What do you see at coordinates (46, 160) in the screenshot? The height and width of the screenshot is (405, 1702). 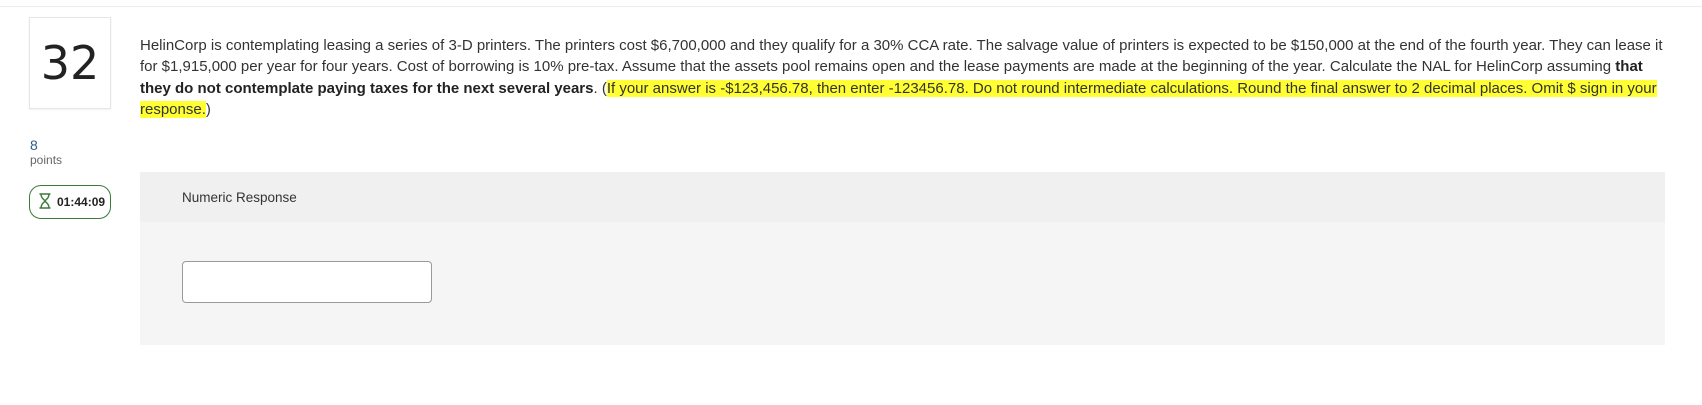 I see `points-label: points` at bounding box center [46, 160].